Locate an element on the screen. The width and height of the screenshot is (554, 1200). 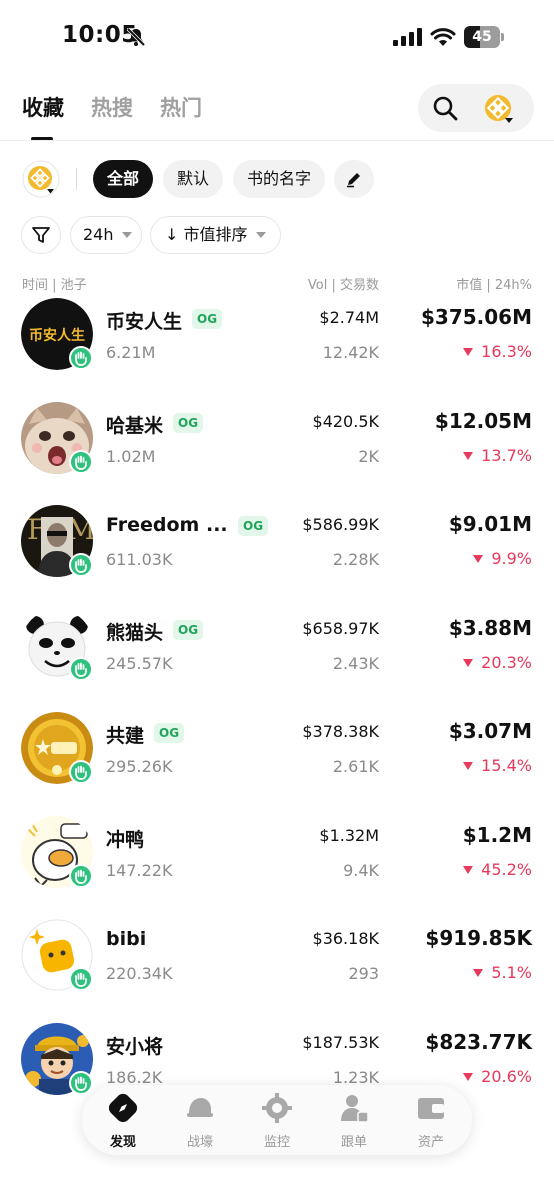
token-txns: 2.28K is located at coordinates (355, 559).